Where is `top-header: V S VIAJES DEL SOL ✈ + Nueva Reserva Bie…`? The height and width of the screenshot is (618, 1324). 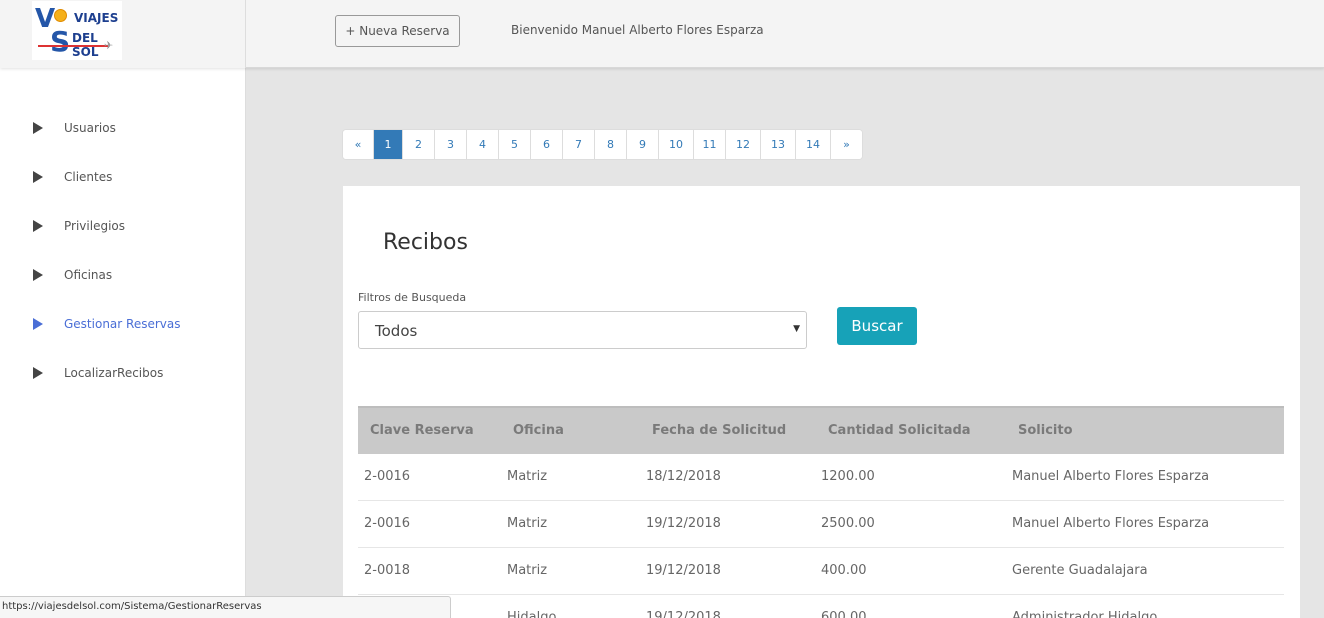 top-header: V S VIAJES DEL SOL ✈ + Nueva Reserva Bie… is located at coordinates (662, 34).